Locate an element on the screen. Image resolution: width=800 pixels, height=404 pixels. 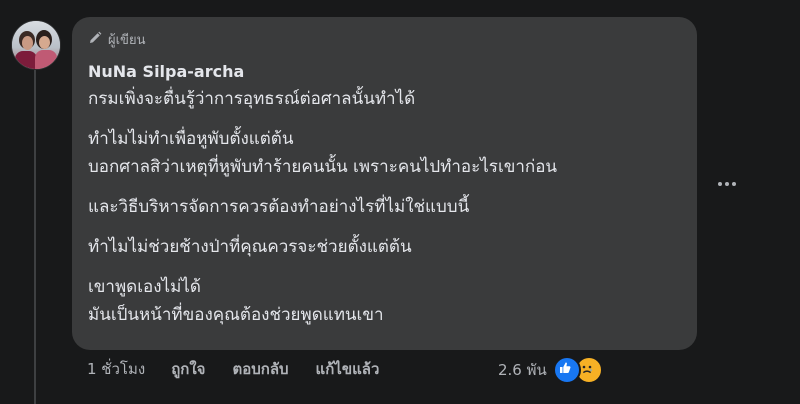
edited-label: แก้ไขแล้ว is located at coordinates (348, 369).